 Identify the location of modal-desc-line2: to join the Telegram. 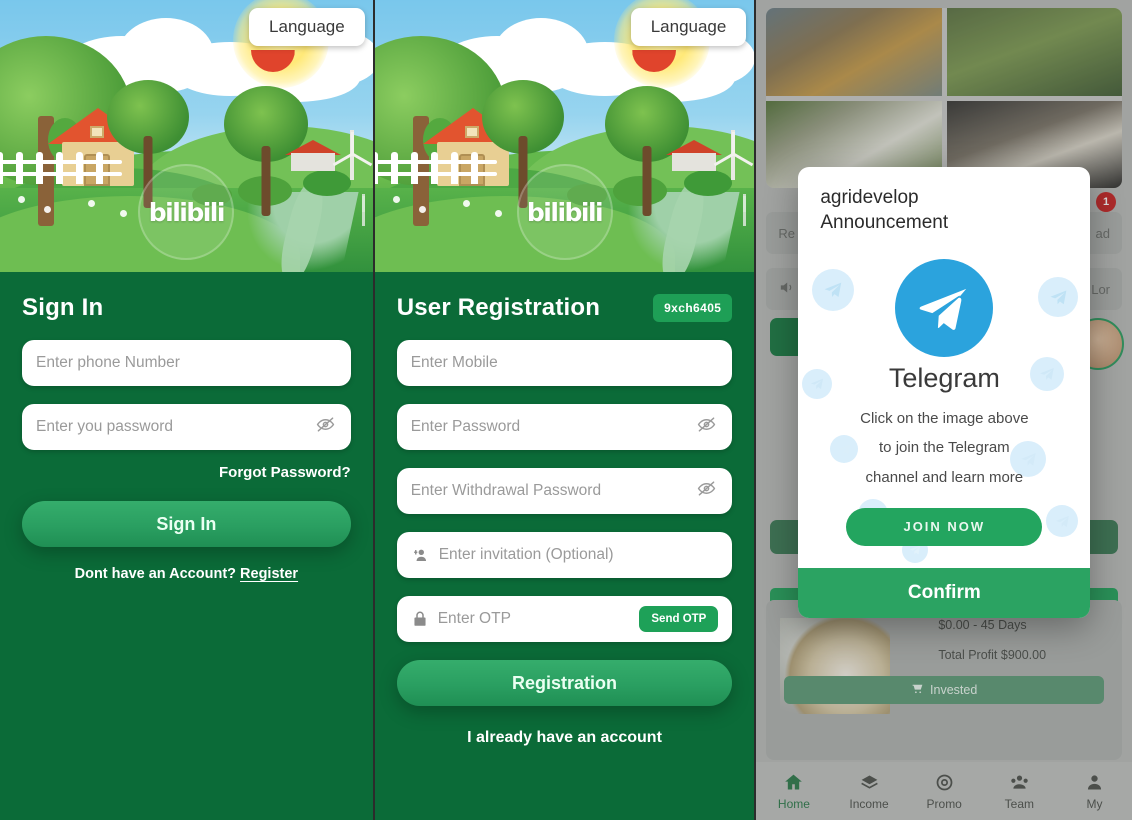
(944, 448).